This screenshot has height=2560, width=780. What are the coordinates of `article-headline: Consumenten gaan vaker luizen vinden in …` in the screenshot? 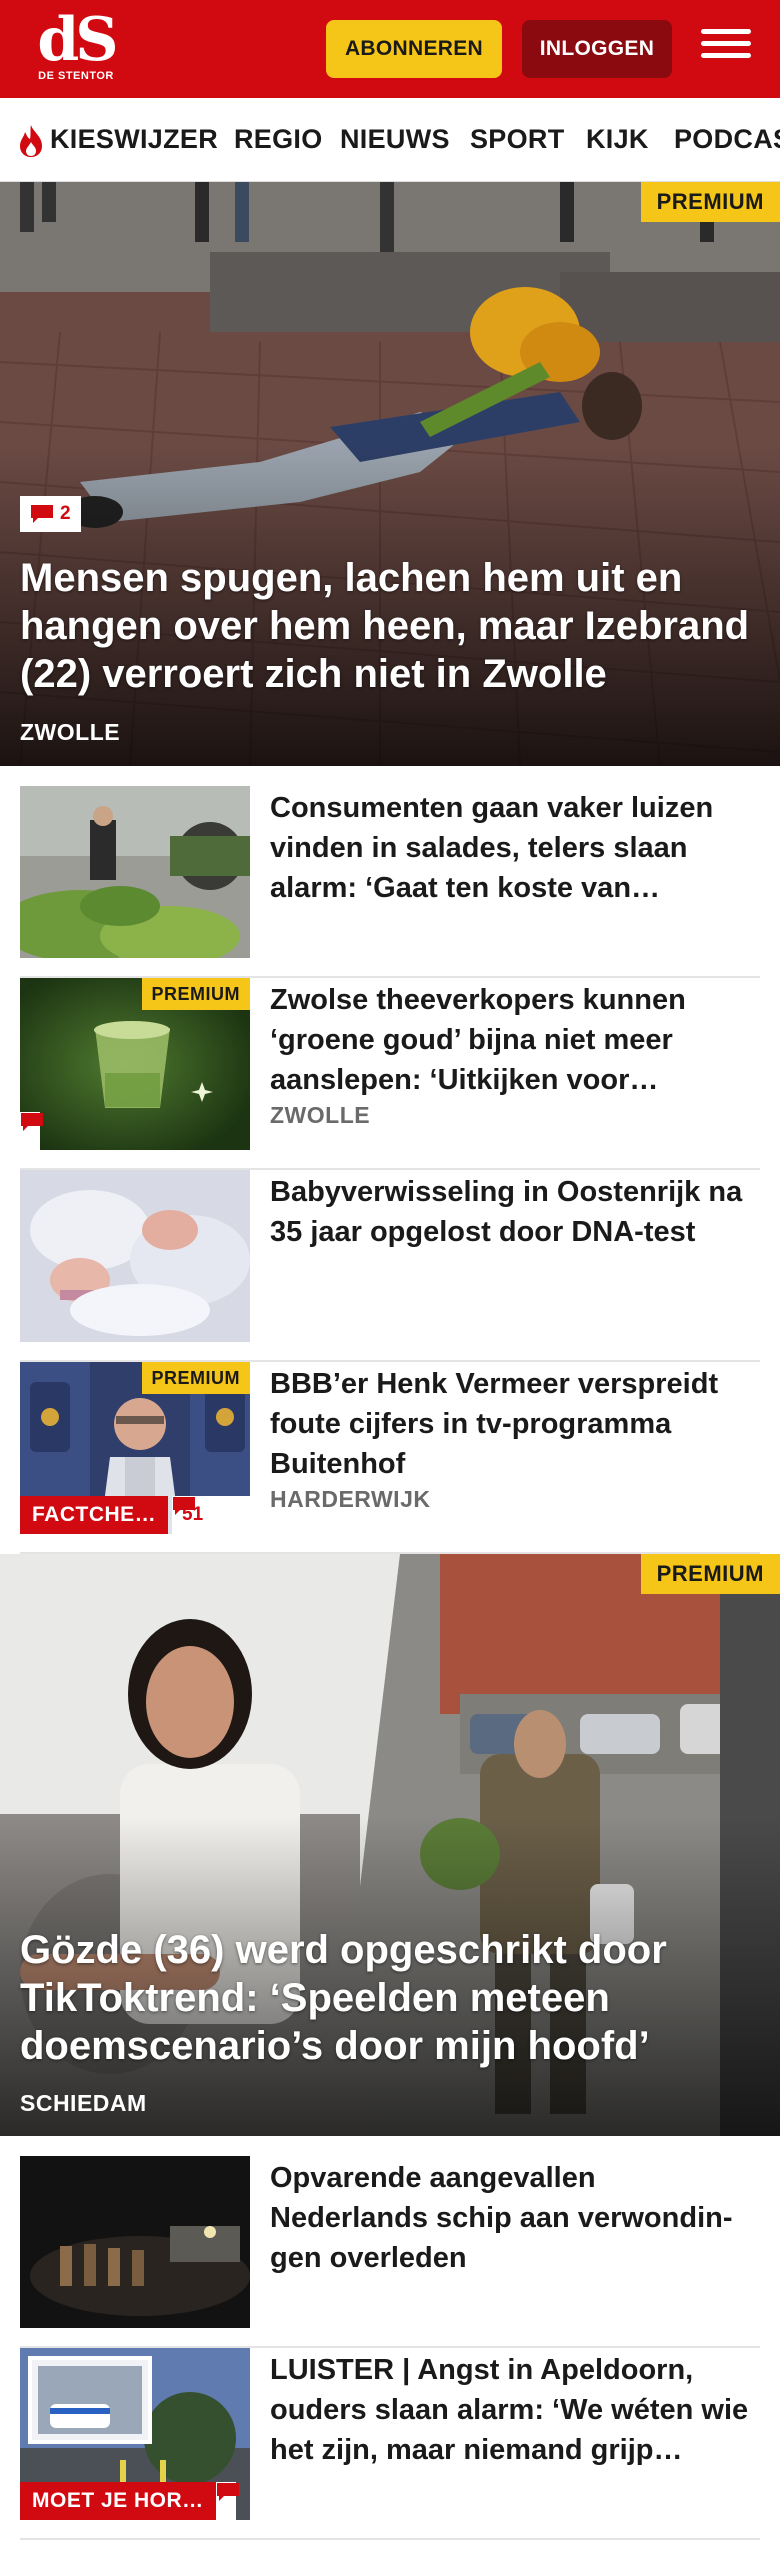 It's located at (510, 848).